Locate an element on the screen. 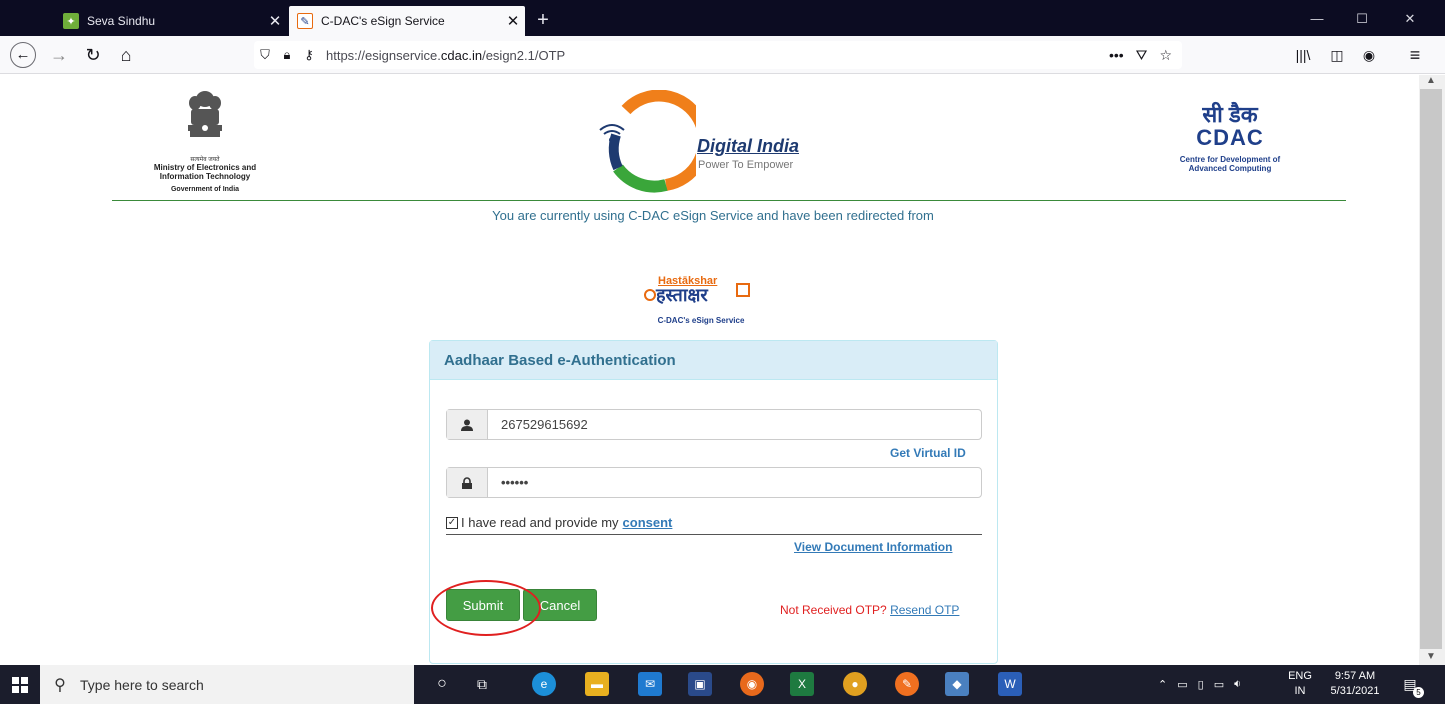 The width and height of the screenshot is (1445, 704). lang-code: ENG is located at coordinates (1300, 676).